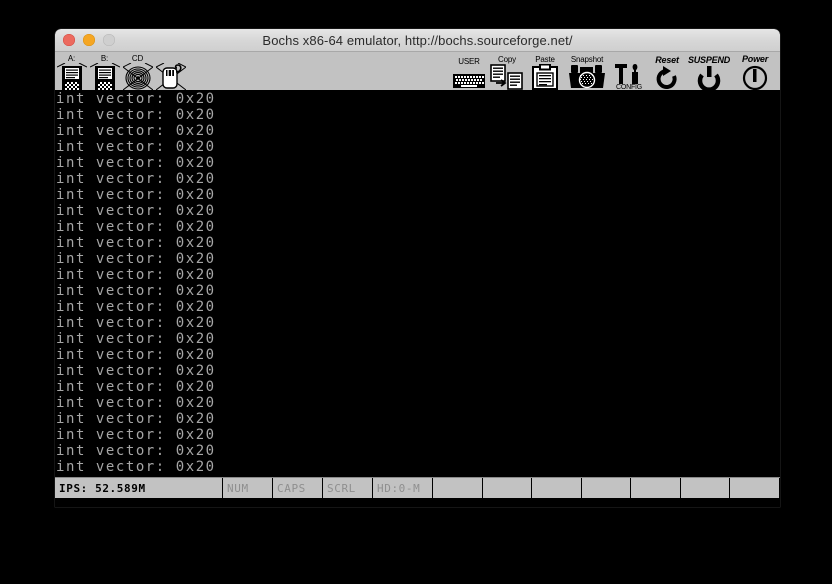 Image resolution: width=832 pixels, height=584 pixels. Describe the element at coordinates (629, 87) in the screenshot. I see `config-label: CONFIG` at that location.